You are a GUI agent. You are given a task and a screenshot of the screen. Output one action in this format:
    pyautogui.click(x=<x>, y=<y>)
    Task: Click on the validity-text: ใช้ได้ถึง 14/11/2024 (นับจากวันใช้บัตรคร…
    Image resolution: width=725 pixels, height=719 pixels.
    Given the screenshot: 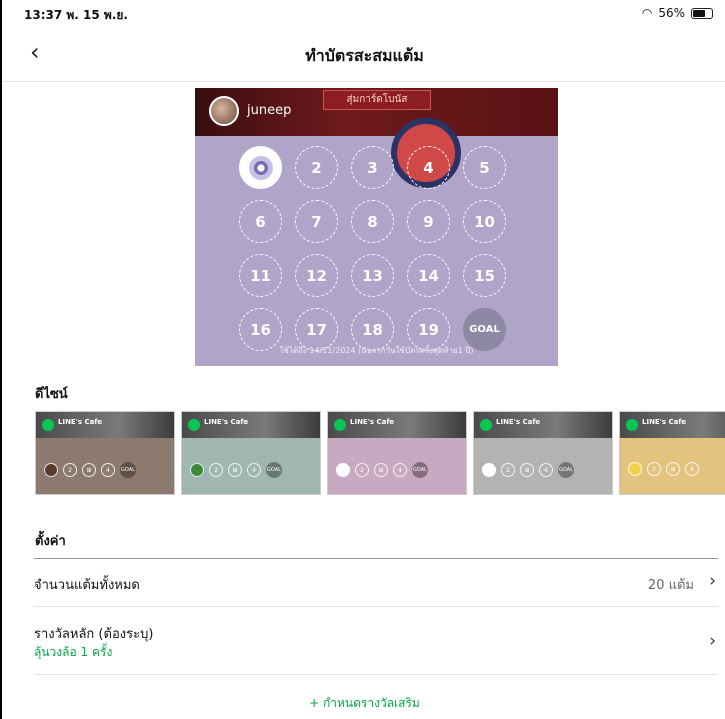 What is the action you would take?
    pyautogui.click(x=376, y=350)
    